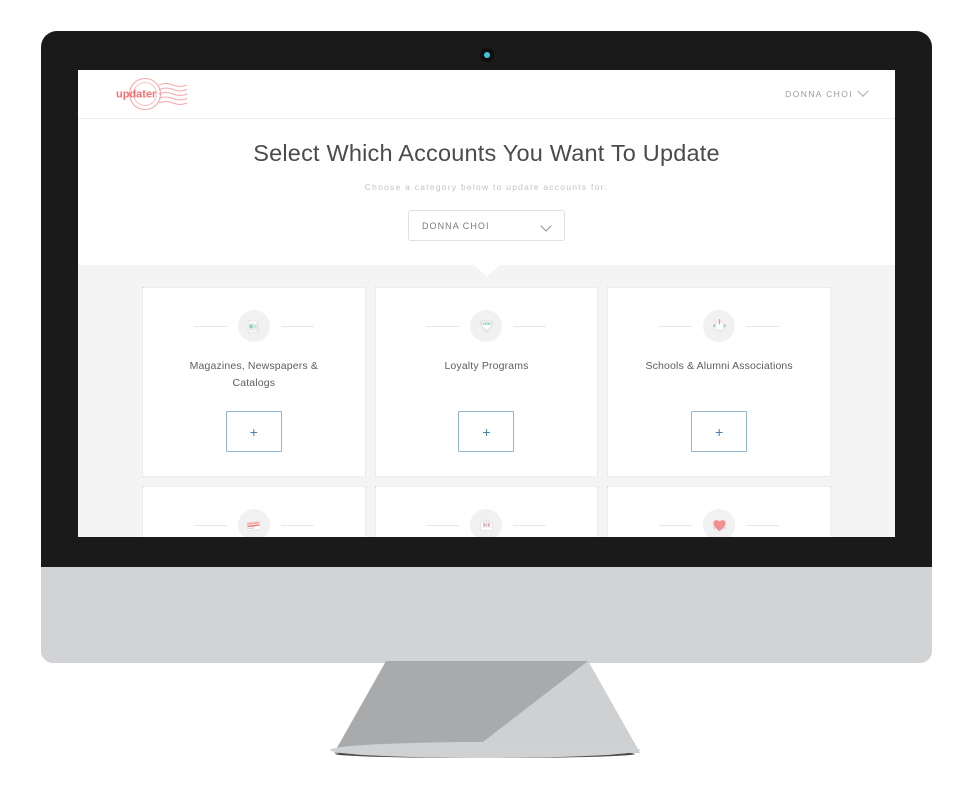 The height and width of the screenshot is (797, 973). I want to click on category-select: DONNA CHOI, so click(486, 225).